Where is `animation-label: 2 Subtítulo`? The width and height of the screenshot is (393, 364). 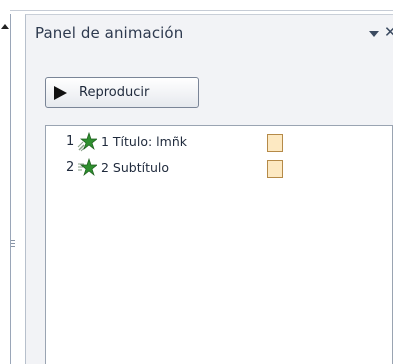
animation-label: 2 Subtítulo is located at coordinates (135, 167).